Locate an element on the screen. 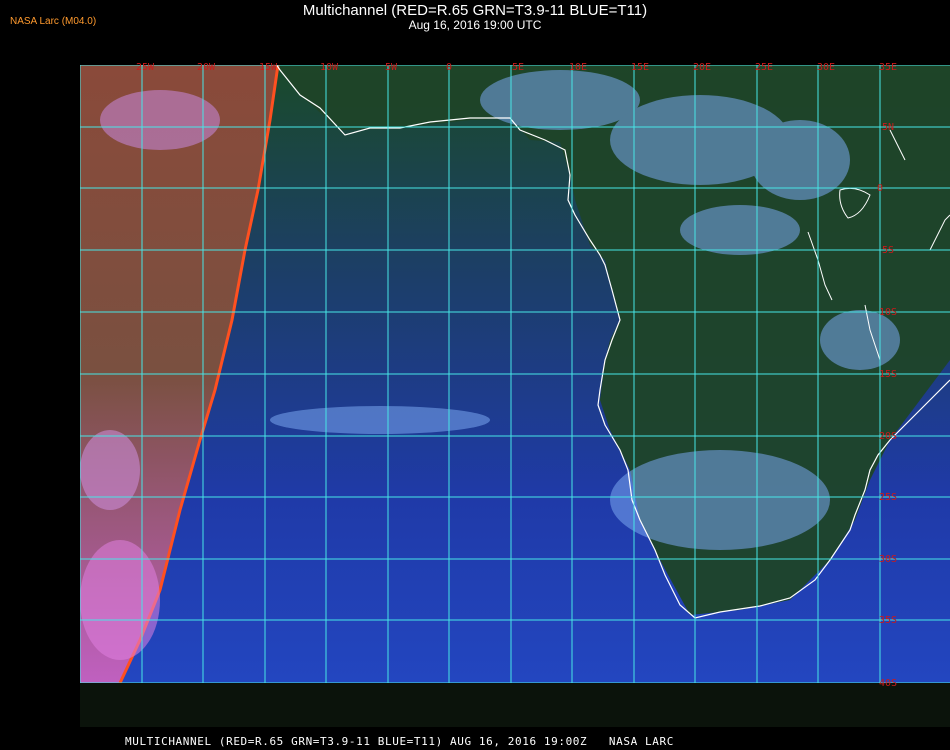 This screenshot has height=750, width=950. lon-label-10e: 10E is located at coordinates (578, 67).